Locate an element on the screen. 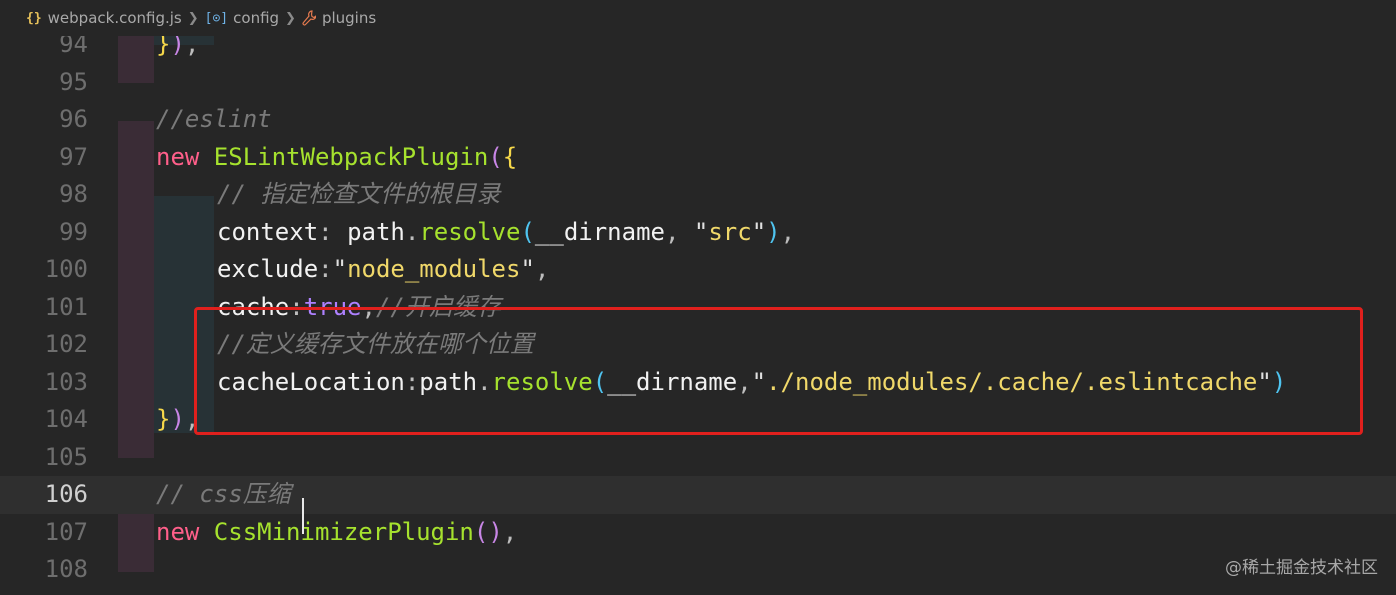 This screenshot has width=1396, height=595. code-line: 105 is located at coordinates (698, 458).